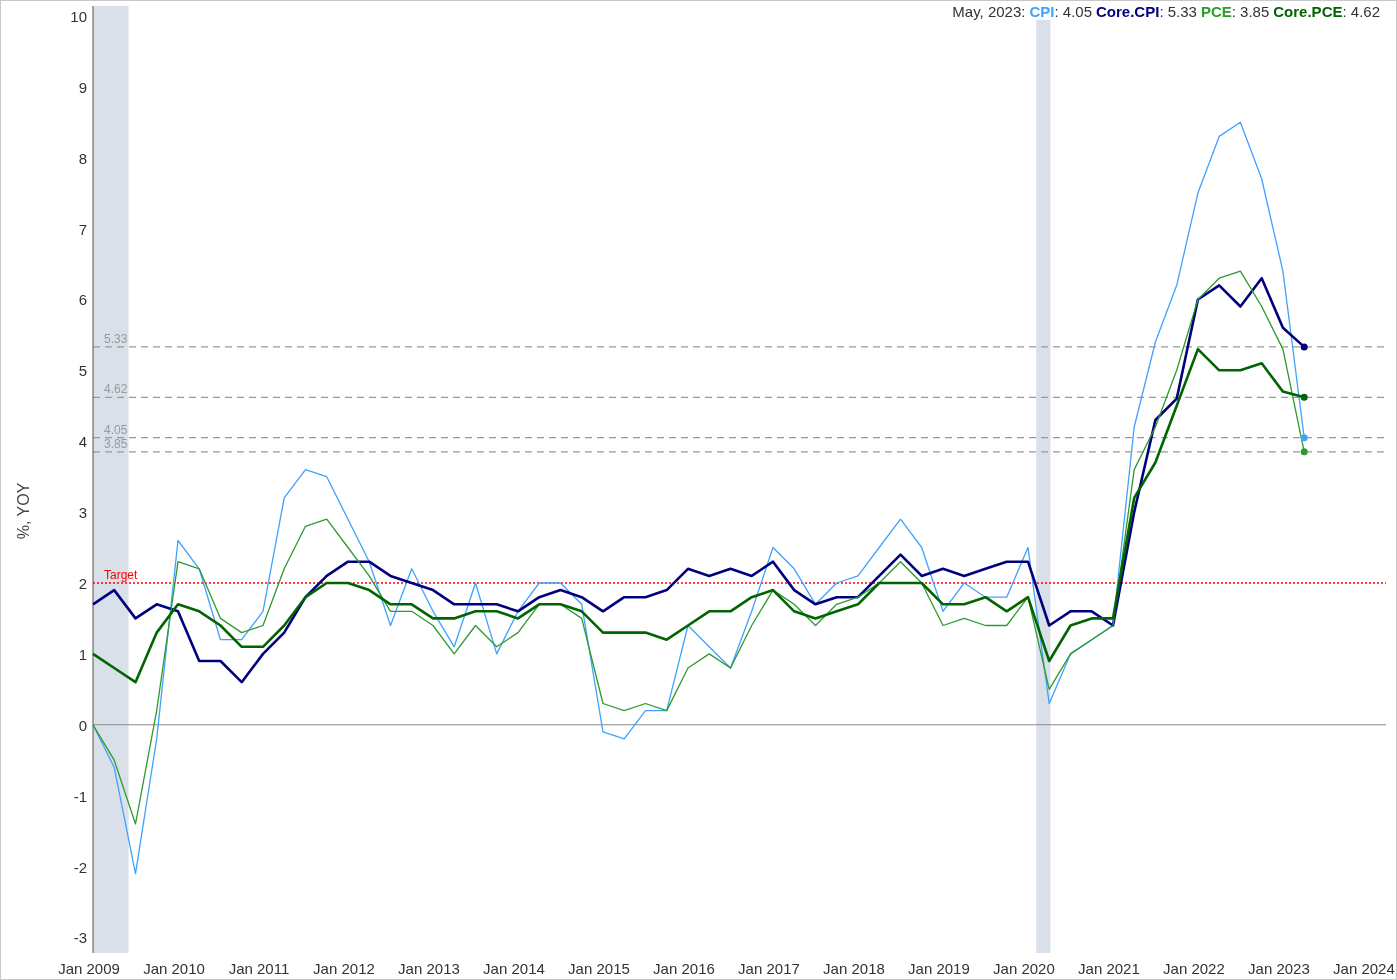 The image size is (1397, 980). Describe the element at coordinates (1042, 11) in the screenshot. I see `legend-series-name: CPI` at that location.